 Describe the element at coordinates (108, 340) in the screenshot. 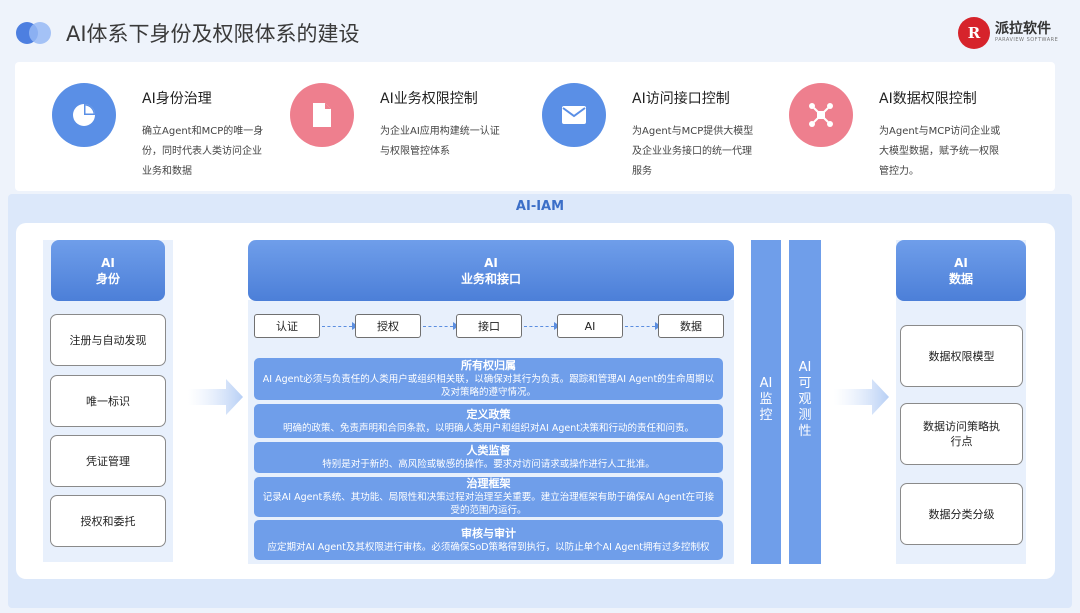

I see `identity-item: 注册与自动发现` at that location.